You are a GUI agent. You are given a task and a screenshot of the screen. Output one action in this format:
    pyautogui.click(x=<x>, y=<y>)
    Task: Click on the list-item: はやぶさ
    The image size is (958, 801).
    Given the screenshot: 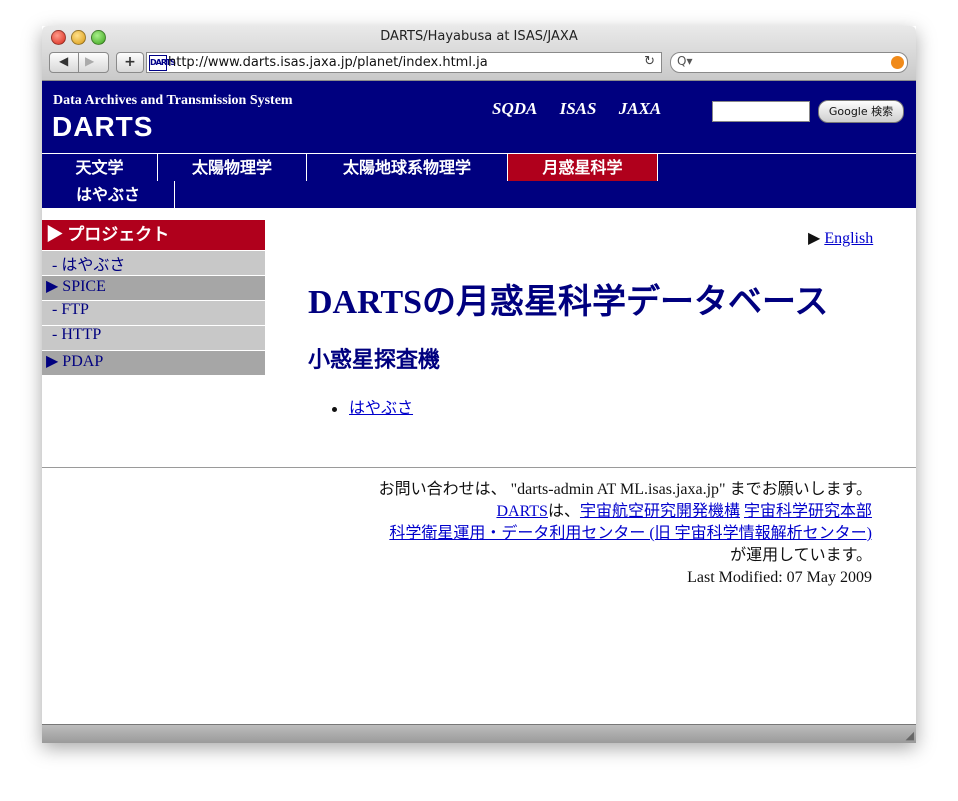 What is the action you would take?
    pyautogui.click(x=372, y=406)
    